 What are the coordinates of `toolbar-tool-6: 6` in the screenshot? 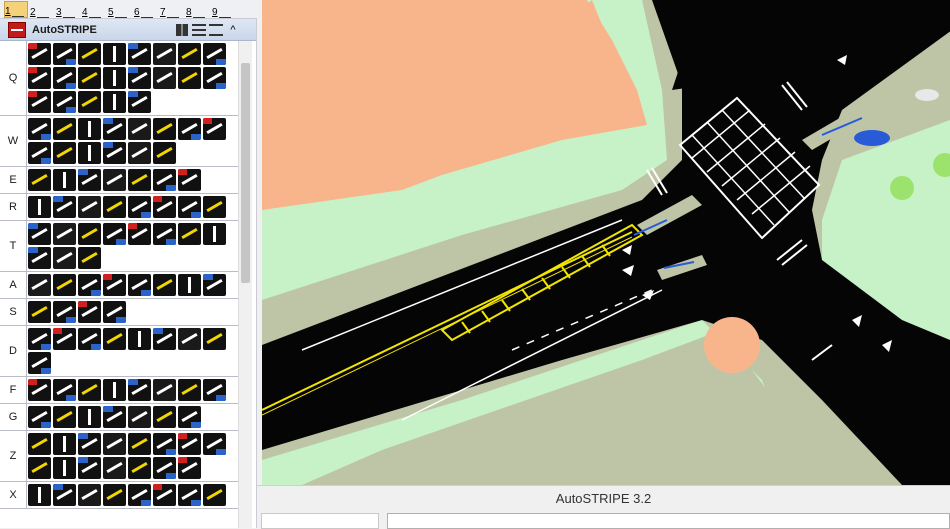 It's located at (146, 9).